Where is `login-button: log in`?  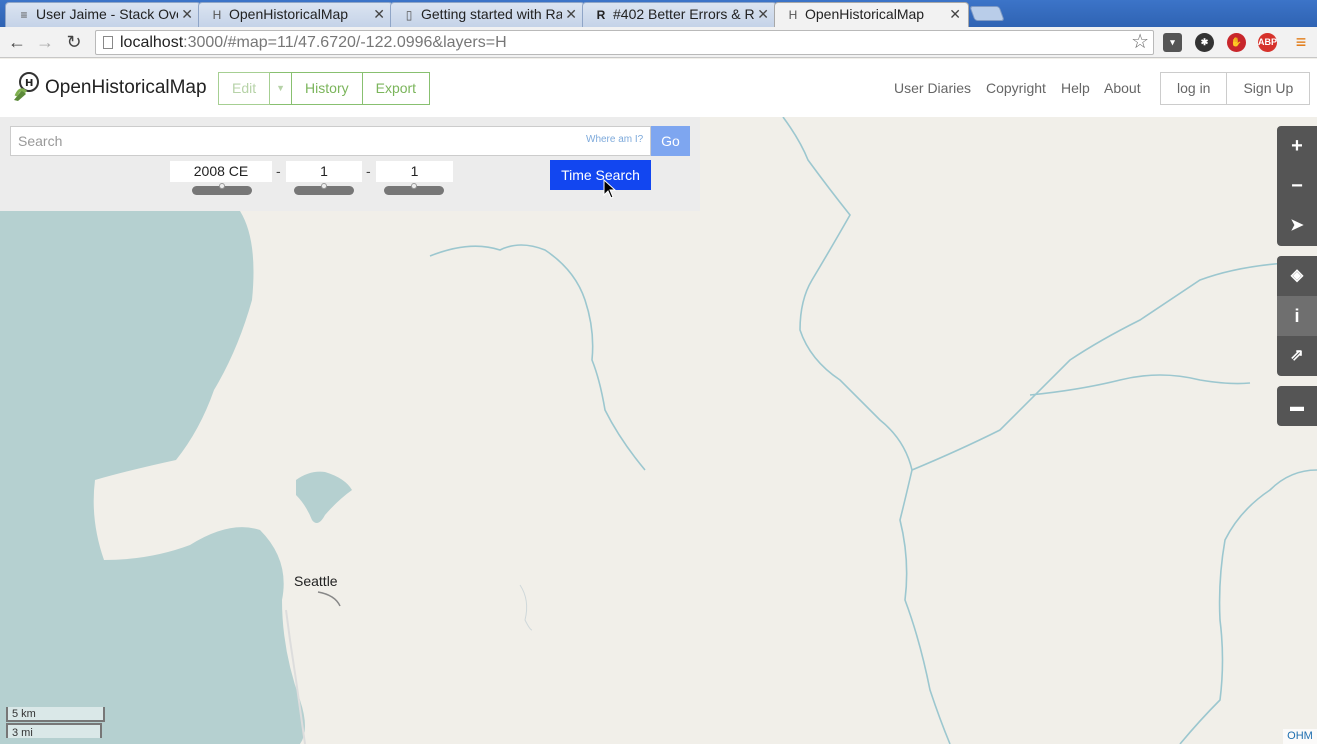 login-button: log in is located at coordinates (1194, 88).